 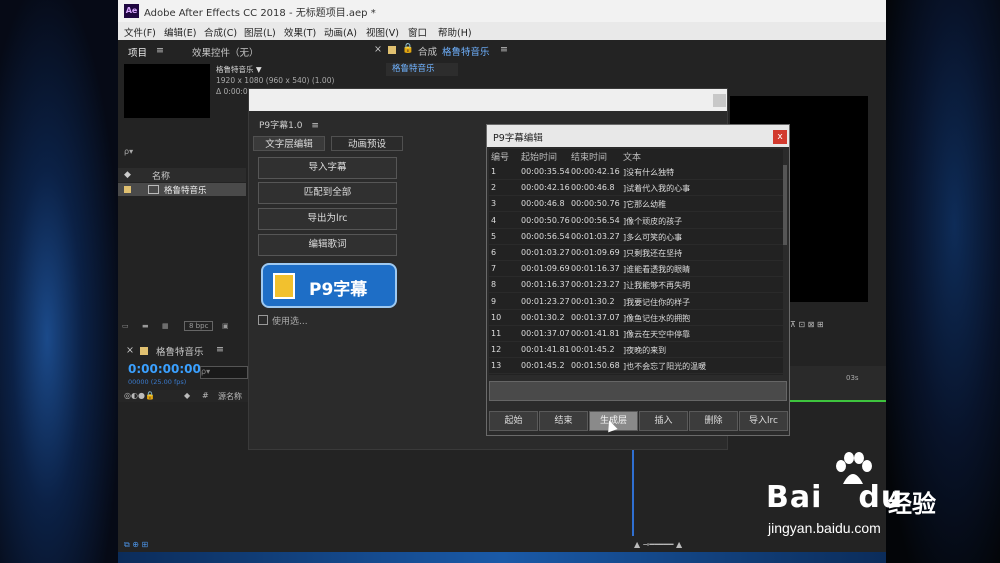 What do you see at coordinates (500, 156) in the screenshot?
I see `col-number: 编号` at bounding box center [500, 156].